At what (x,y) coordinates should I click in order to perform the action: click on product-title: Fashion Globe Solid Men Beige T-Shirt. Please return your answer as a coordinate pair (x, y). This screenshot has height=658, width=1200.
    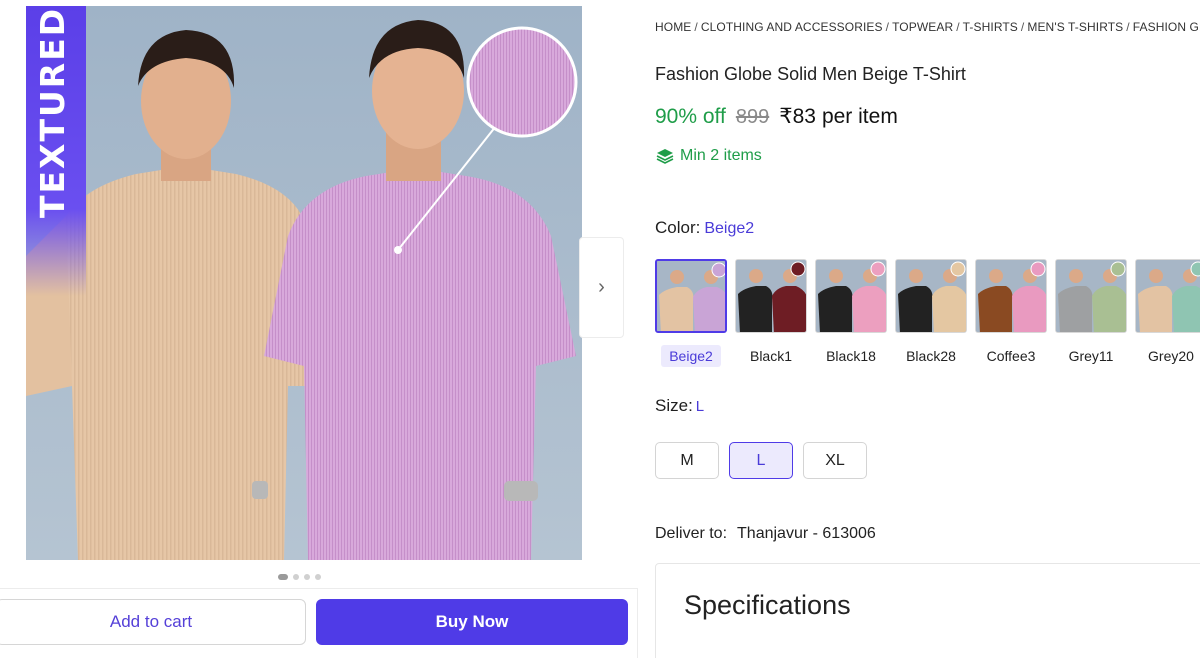
    Looking at the image, I should click on (810, 74).